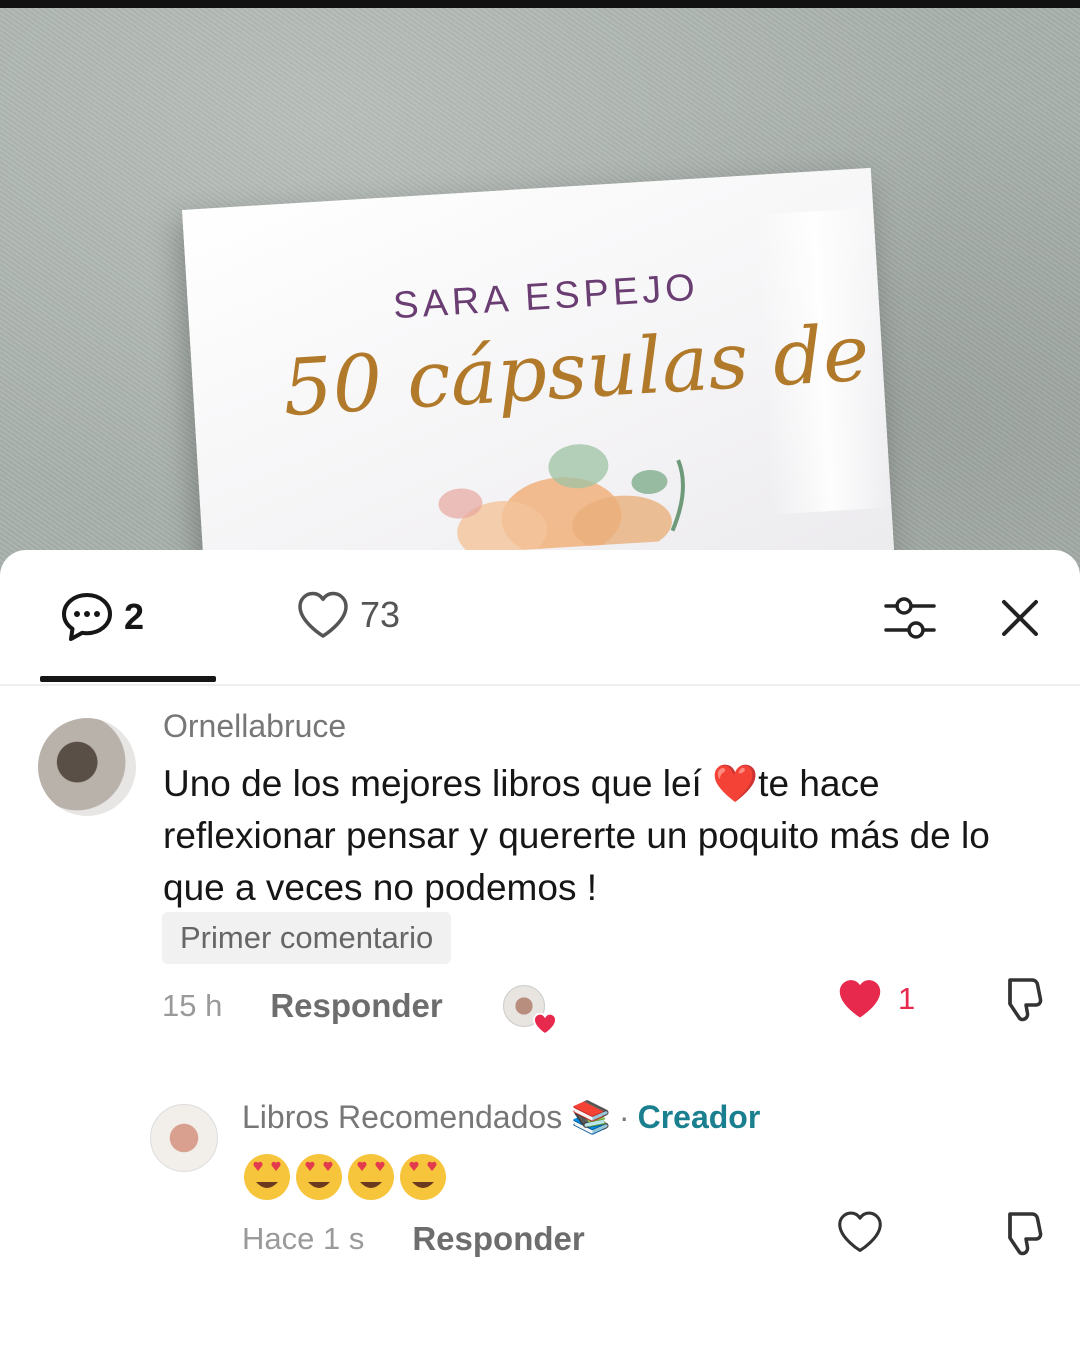 The width and height of the screenshot is (1080, 1350). I want to click on like-button, so click(860, 1232).